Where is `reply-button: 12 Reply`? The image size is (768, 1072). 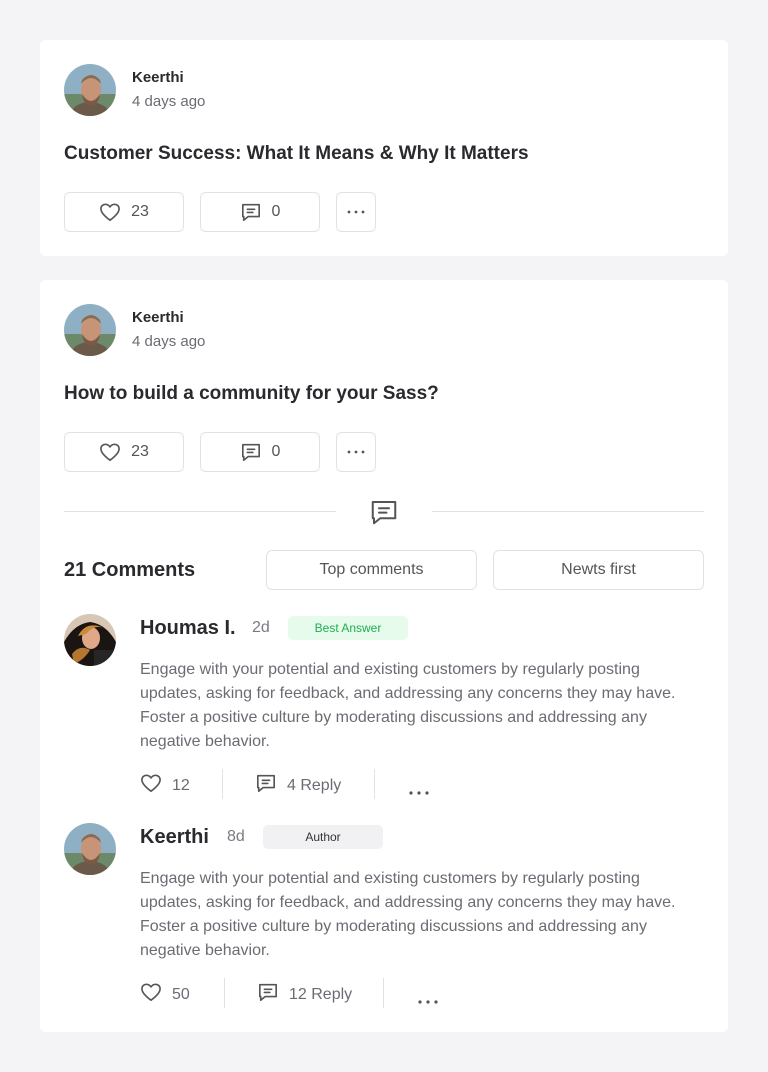 reply-button: 12 Reply is located at coordinates (304, 994).